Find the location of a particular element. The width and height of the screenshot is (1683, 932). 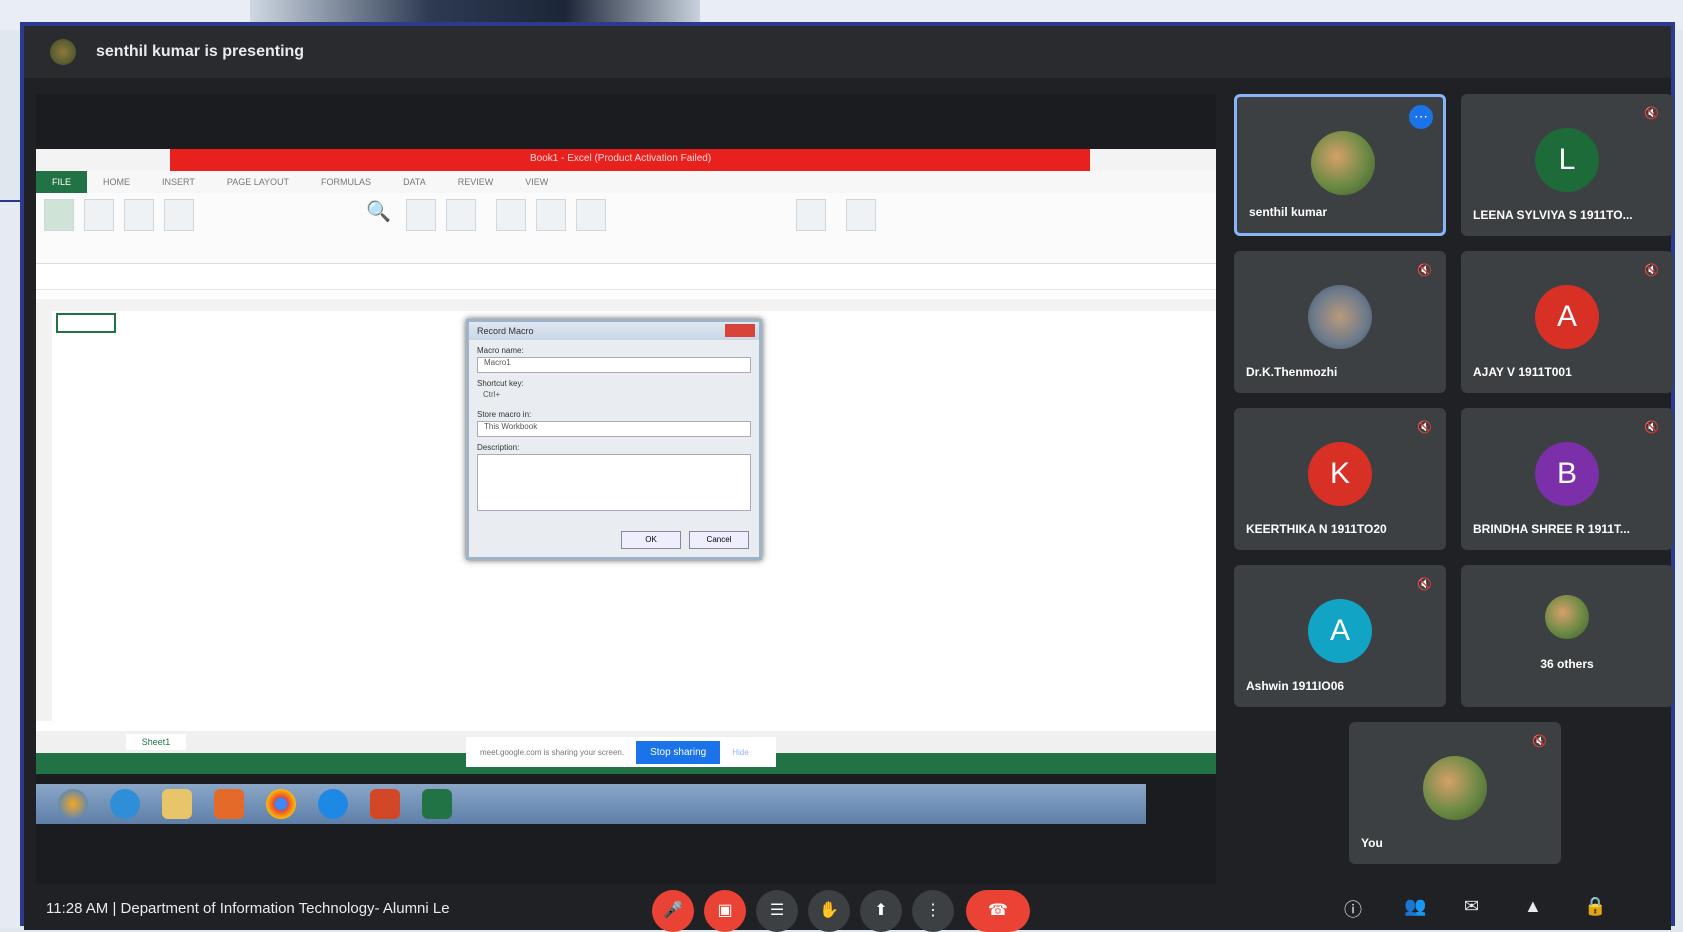

participant-name: KEERTHIKA N 1911TO20 is located at coordinates (1316, 529).